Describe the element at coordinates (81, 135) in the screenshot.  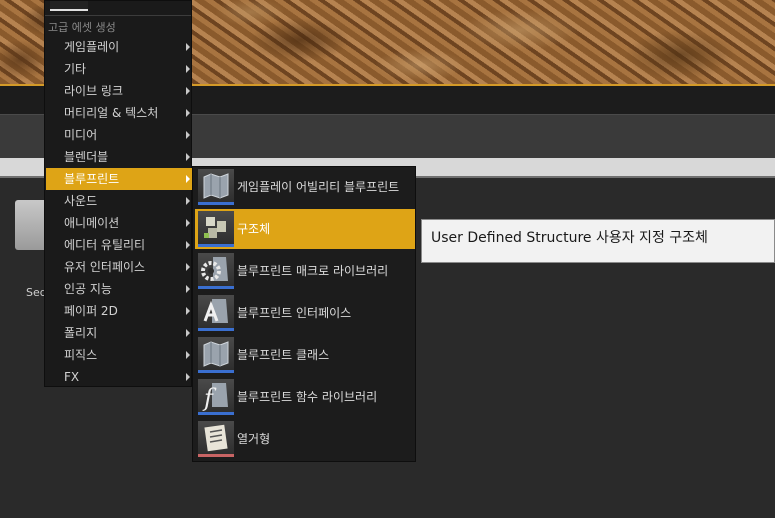
I see `menu-item-label: 미디어` at that location.